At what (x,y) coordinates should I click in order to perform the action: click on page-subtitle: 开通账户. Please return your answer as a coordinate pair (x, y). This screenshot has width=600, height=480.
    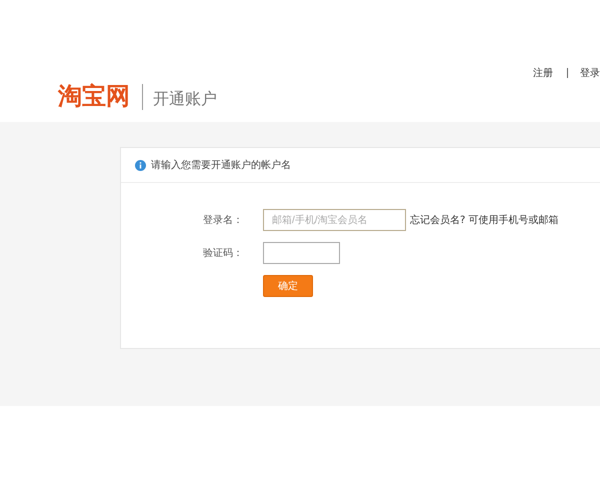
    Looking at the image, I should click on (185, 99).